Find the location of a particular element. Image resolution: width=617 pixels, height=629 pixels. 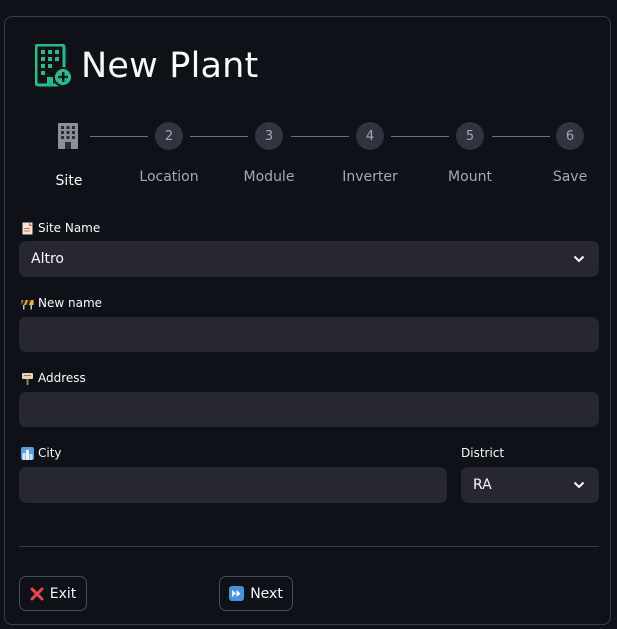

building-icon is located at coordinates (68, 136).